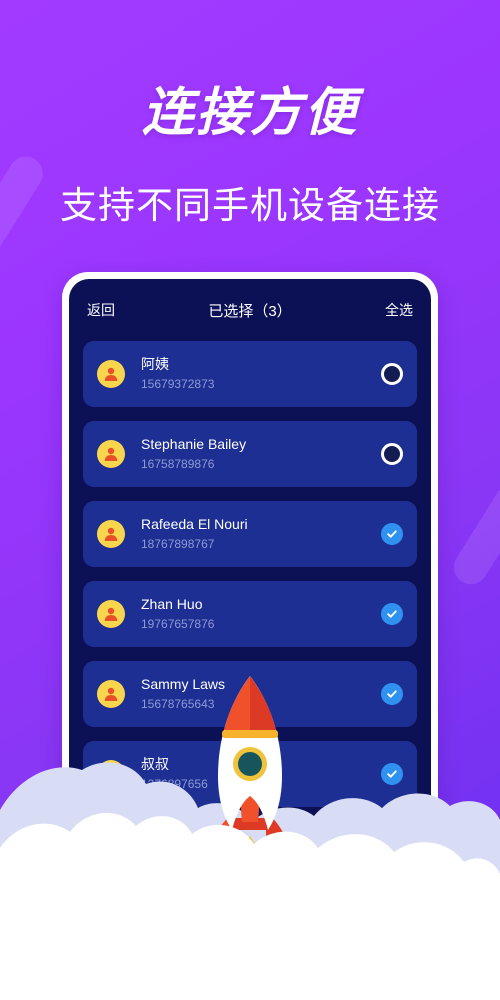 The image size is (500, 1000). Describe the element at coordinates (155, 364) in the screenshot. I see `contact-name: 阿姨` at that location.